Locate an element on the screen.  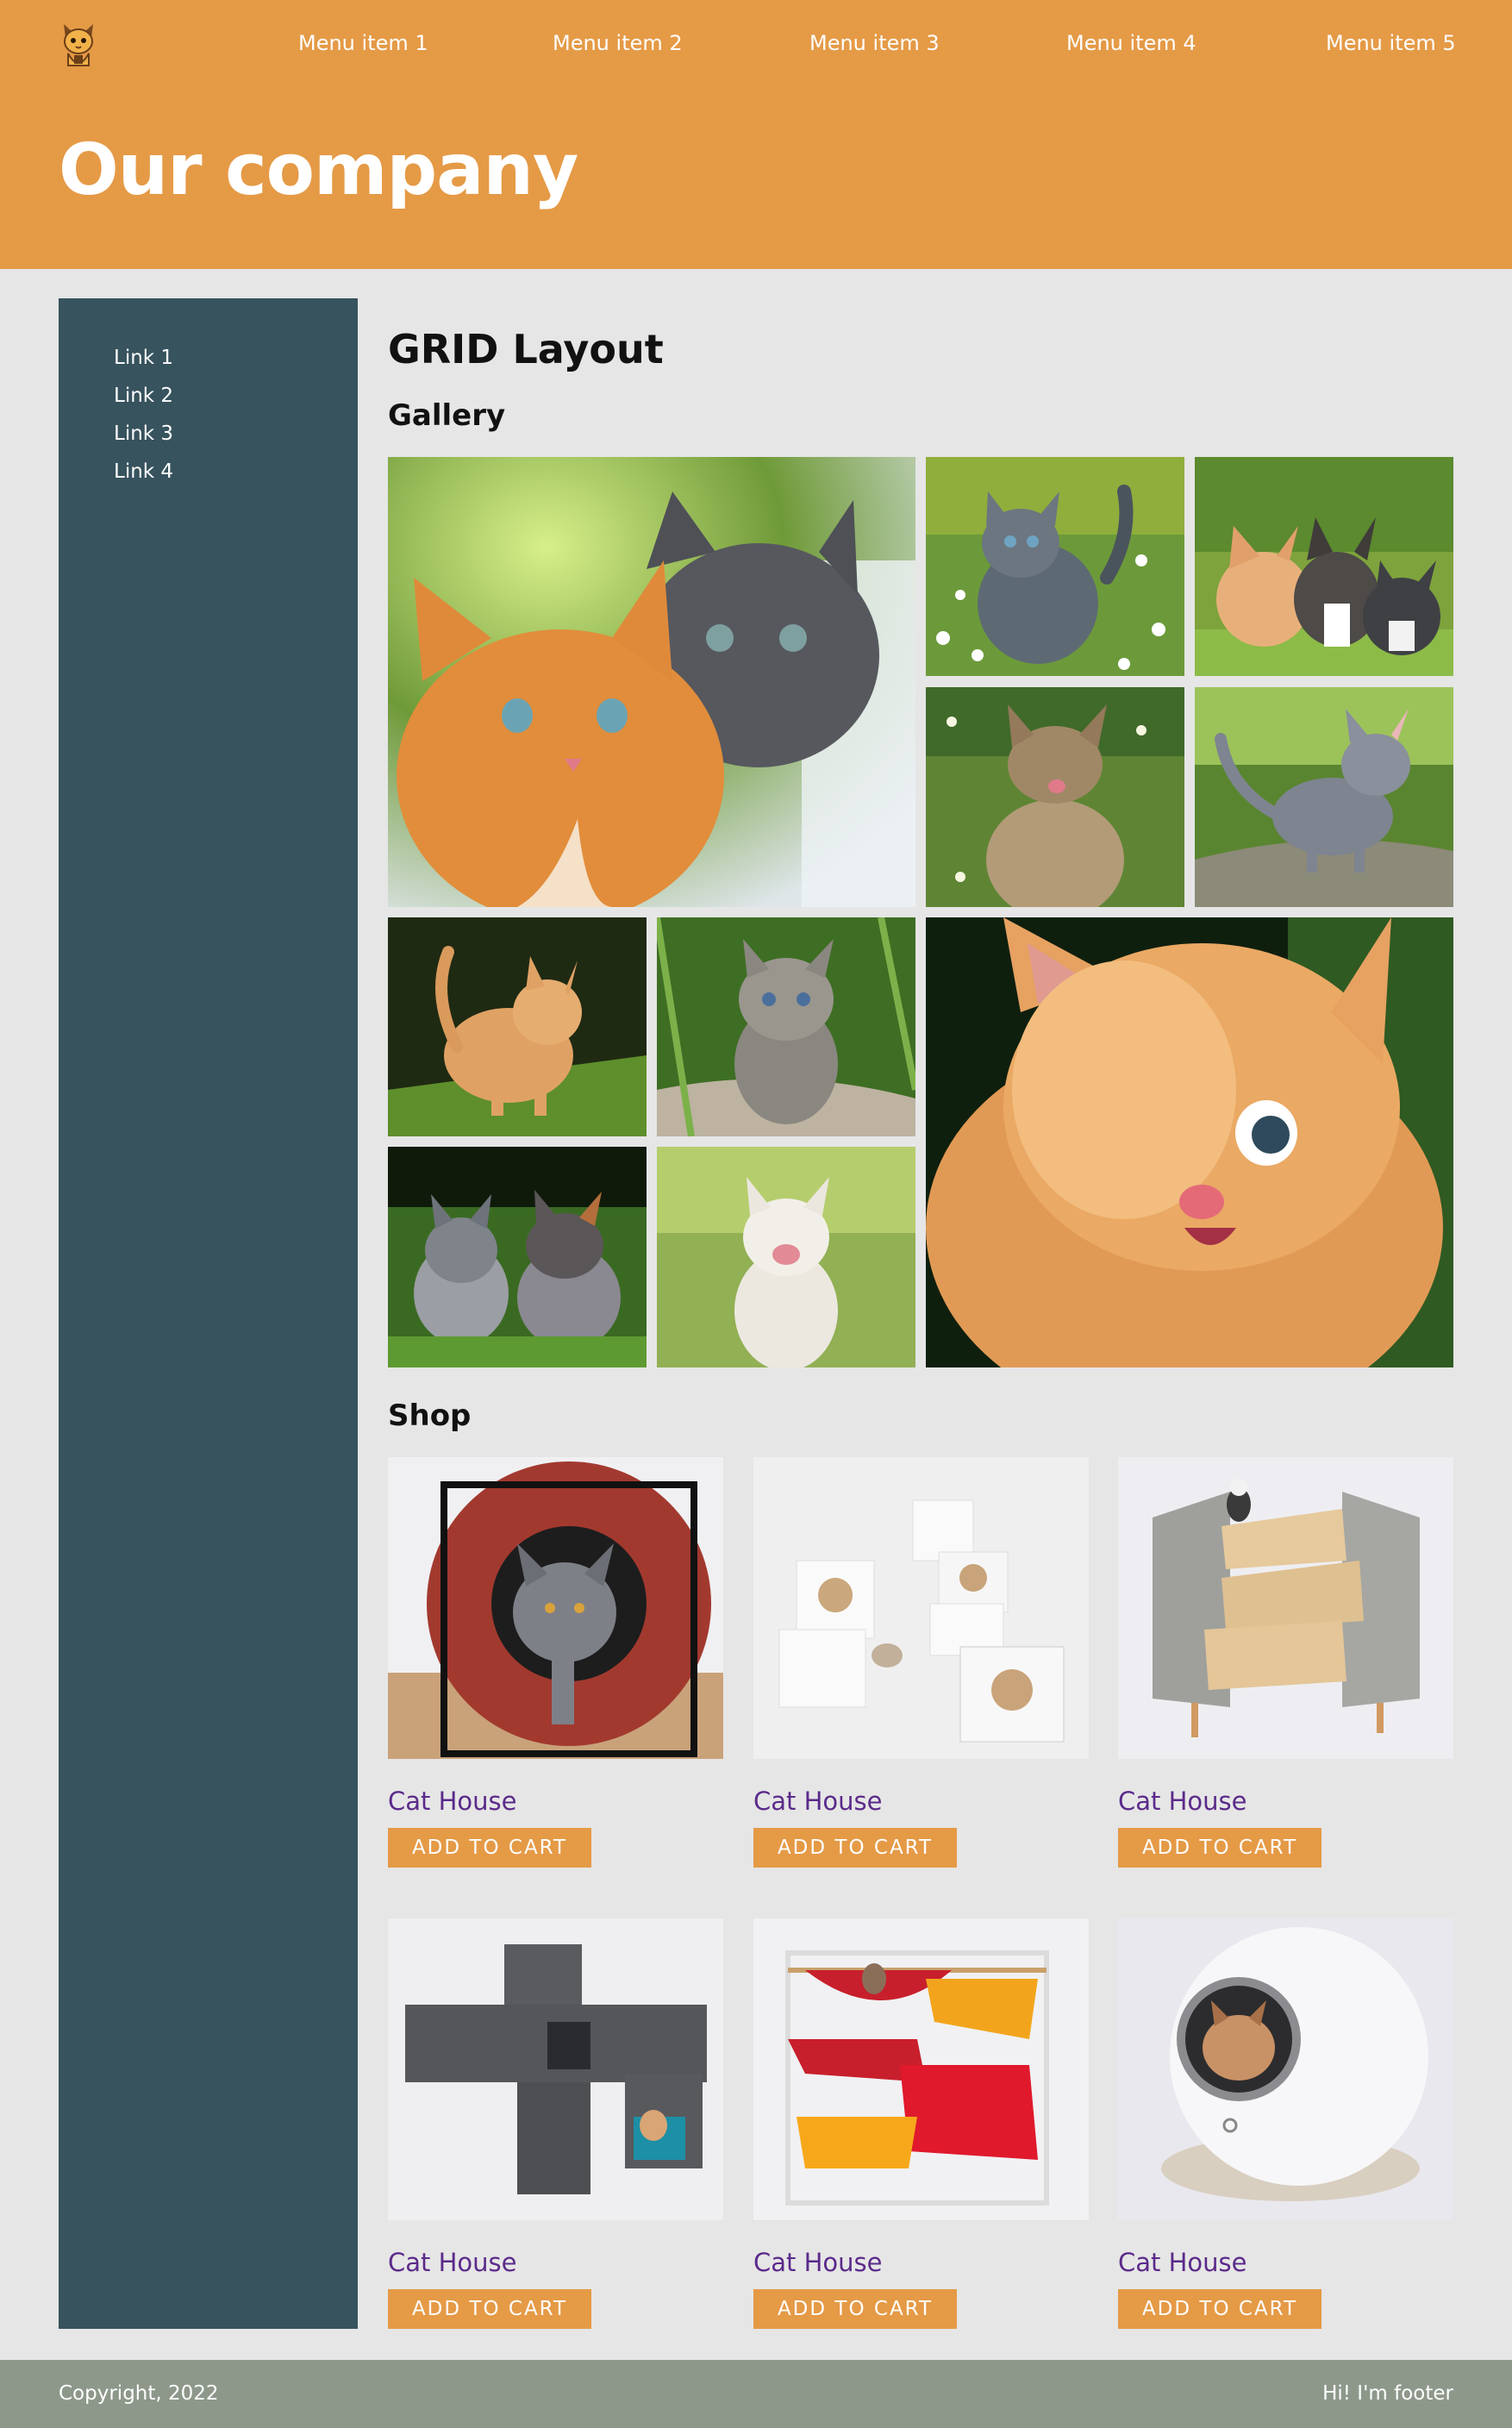
nav-item-5: Menu item 5 is located at coordinates (1391, 43).